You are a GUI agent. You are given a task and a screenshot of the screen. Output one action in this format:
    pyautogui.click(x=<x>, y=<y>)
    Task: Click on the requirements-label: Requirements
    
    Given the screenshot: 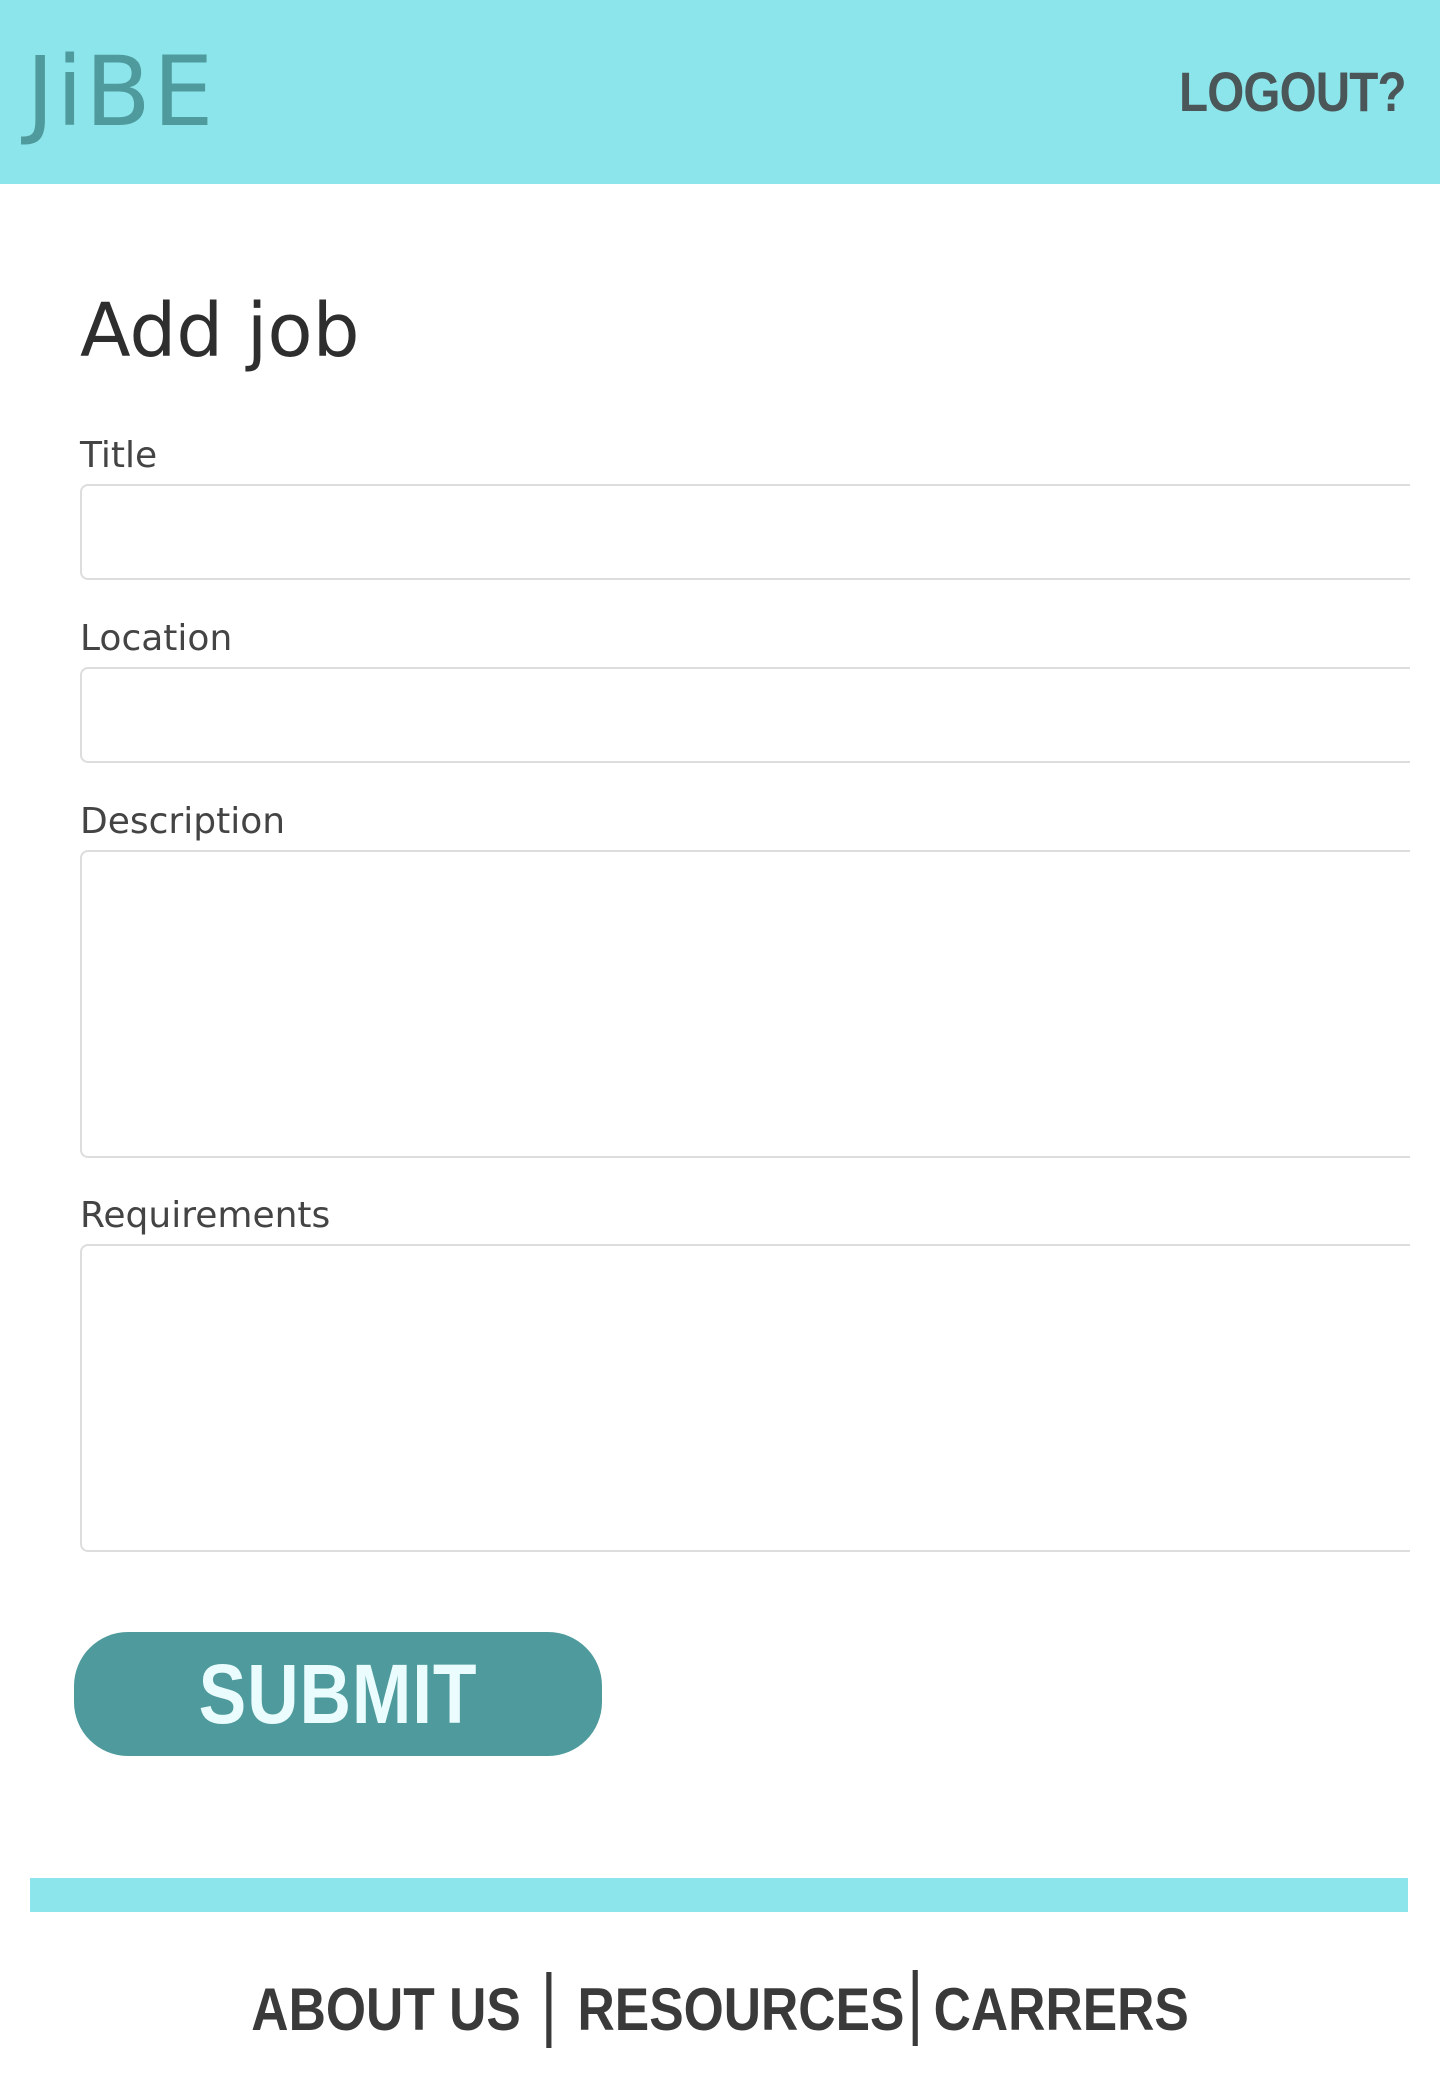 What is the action you would take?
    pyautogui.click(x=205, y=1215)
    